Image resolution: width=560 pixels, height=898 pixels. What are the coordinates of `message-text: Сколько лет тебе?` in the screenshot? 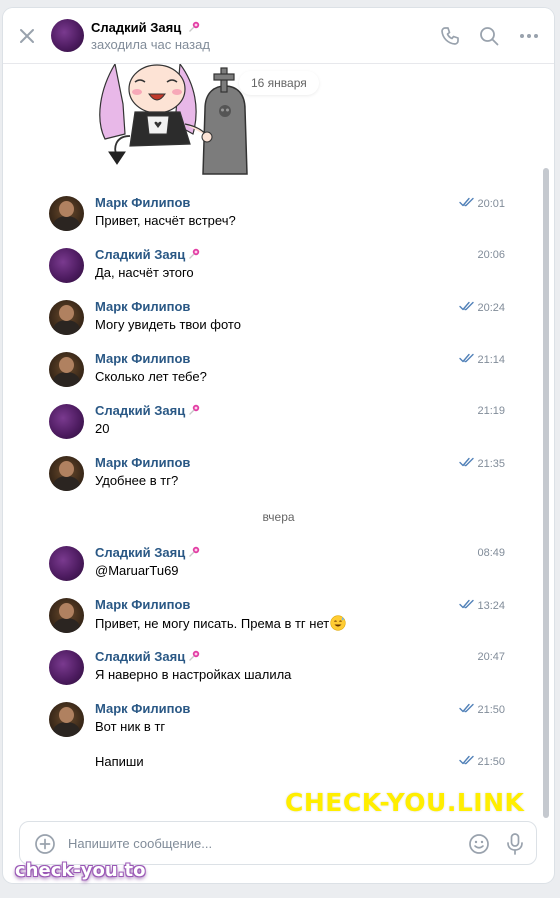 It's located at (151, 376).